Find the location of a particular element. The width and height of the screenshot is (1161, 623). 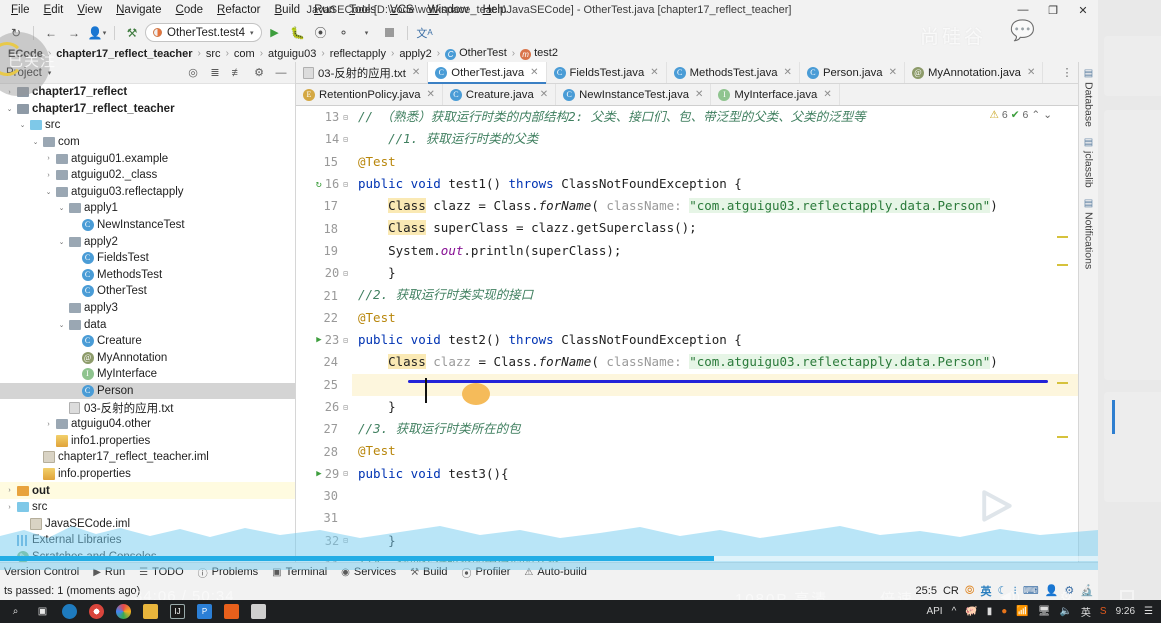

editor-tab-methodstest-java: C MethodsTest.java ✕ is located at coordinates (733, 72).